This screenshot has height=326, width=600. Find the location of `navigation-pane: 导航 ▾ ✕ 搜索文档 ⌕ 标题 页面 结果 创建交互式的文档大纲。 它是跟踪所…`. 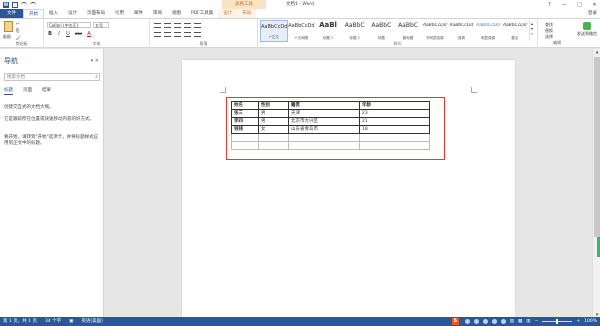

navigation-pane: 导航 ▾ ✕ 搜索文档 ⌕ 标题 页面 结果 创建交互式的文档大纲。 它是跟踪所… is located at coordinates (52, 183).